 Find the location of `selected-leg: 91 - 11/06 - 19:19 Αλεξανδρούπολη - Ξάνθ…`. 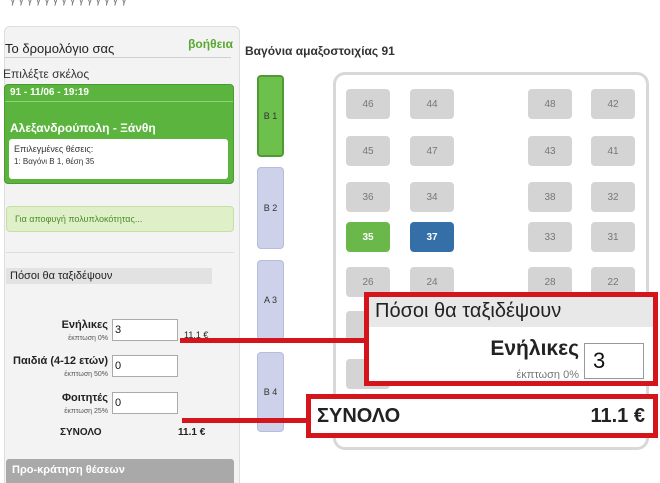

selected-leg: 91 - 11/06 - 19:19 Αλεξανδρούπολη - Ξάνθ… is located at coordinates (119, 134).